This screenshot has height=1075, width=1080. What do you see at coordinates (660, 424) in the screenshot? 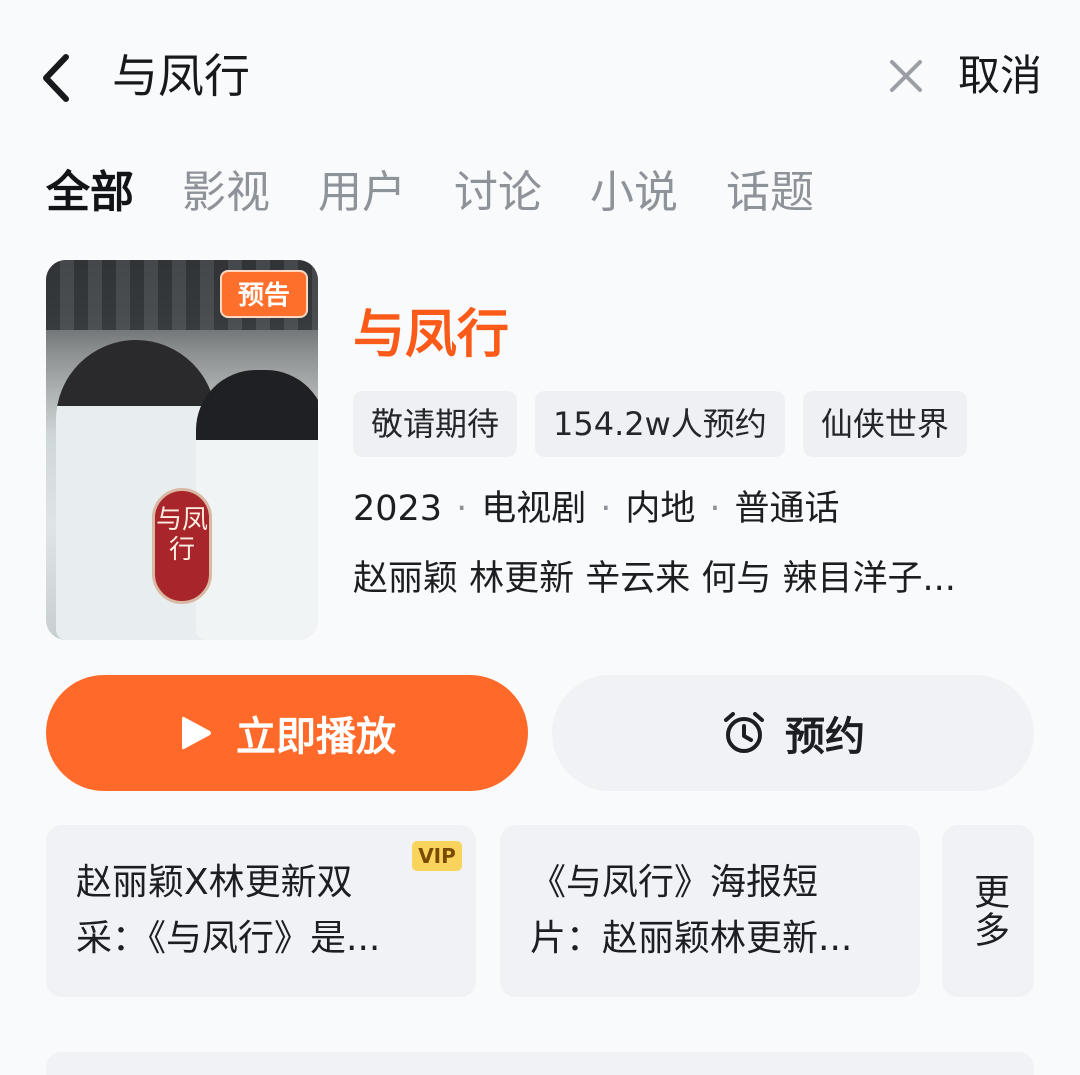
I see `reservation-count-chip: 154.2w人预约` at bounding box center [660, 424].